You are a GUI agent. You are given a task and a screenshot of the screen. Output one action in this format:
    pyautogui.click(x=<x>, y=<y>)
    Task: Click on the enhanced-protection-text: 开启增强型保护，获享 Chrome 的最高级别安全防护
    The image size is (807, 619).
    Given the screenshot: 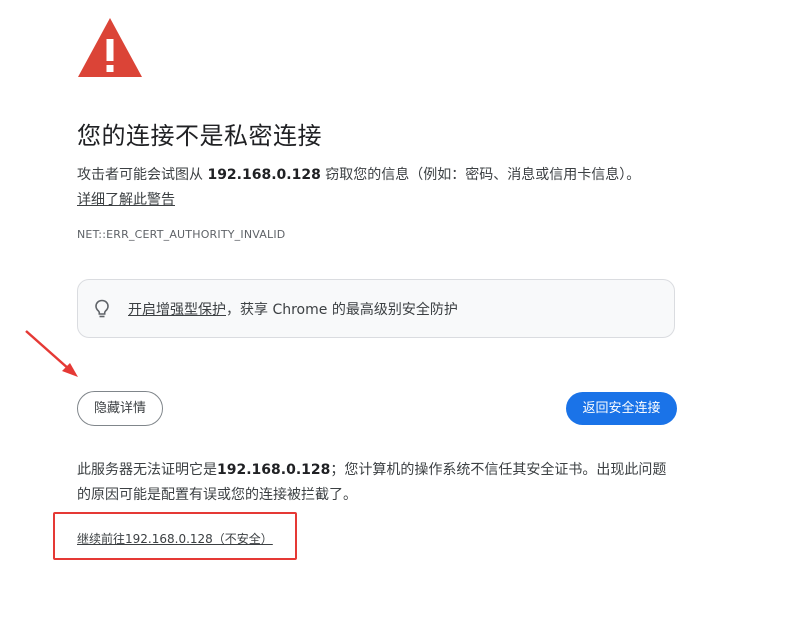 What is the action you would take?
    pyautogui.click(x=293, y=309)
    